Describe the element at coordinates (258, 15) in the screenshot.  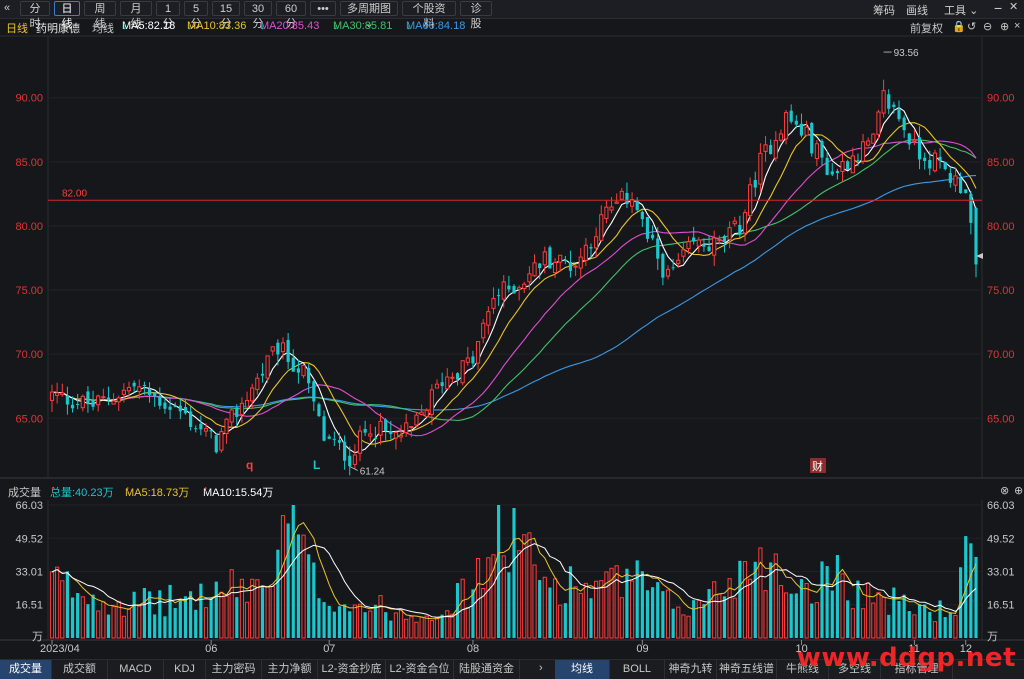
I see `toolbar-button-7: 30分` at that location.